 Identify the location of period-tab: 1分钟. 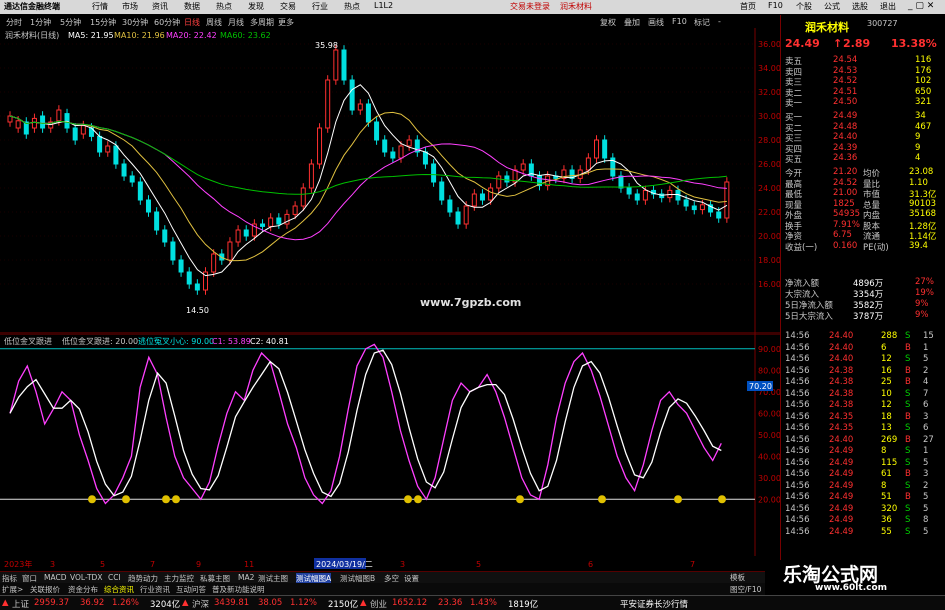
(40, 22).